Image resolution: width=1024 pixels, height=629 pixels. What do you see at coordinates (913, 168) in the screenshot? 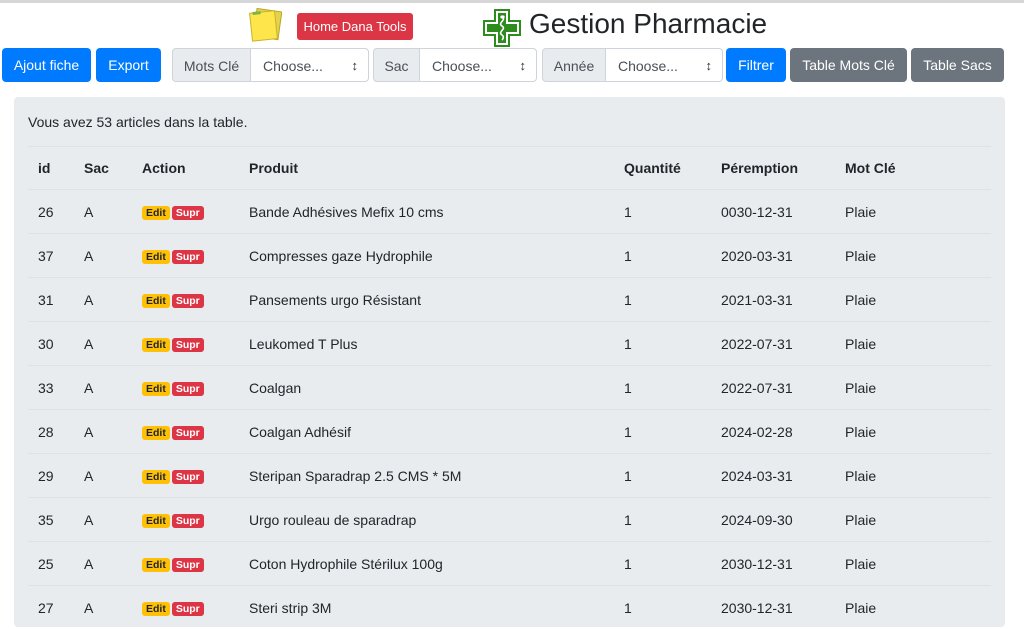
I see `column-header-mot-cle: Mot Clé` at bounding box center [913, 168].